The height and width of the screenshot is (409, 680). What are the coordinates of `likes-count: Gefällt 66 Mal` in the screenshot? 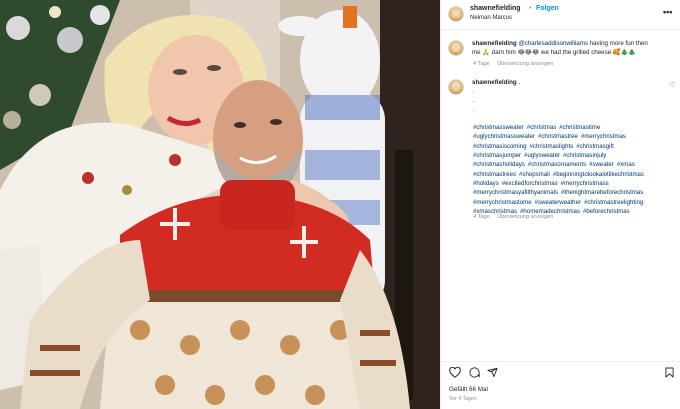 It's located at (468, 389).